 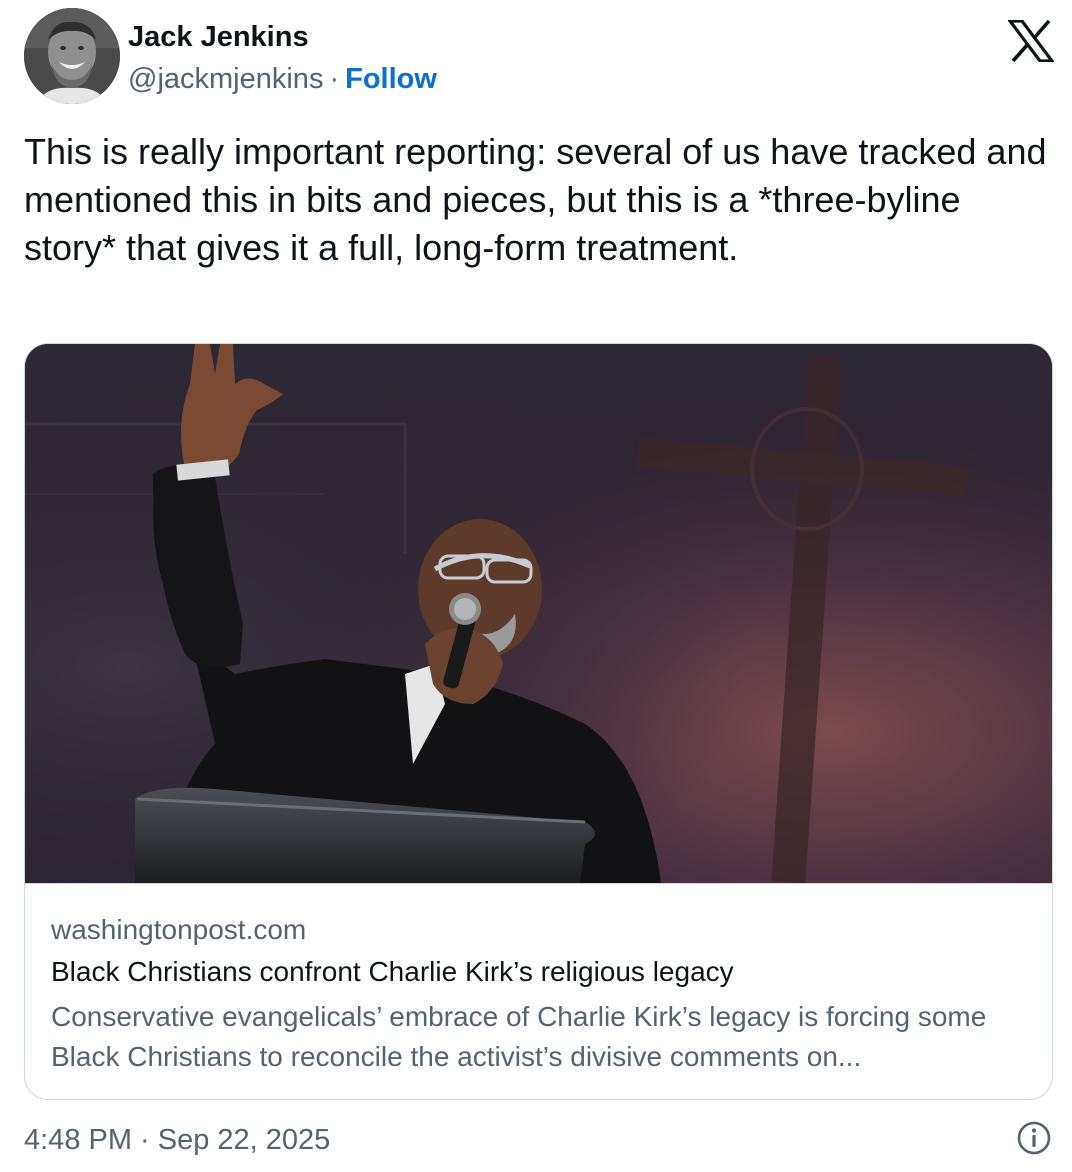 I want to click on avatar, so click(x=72, y=56).